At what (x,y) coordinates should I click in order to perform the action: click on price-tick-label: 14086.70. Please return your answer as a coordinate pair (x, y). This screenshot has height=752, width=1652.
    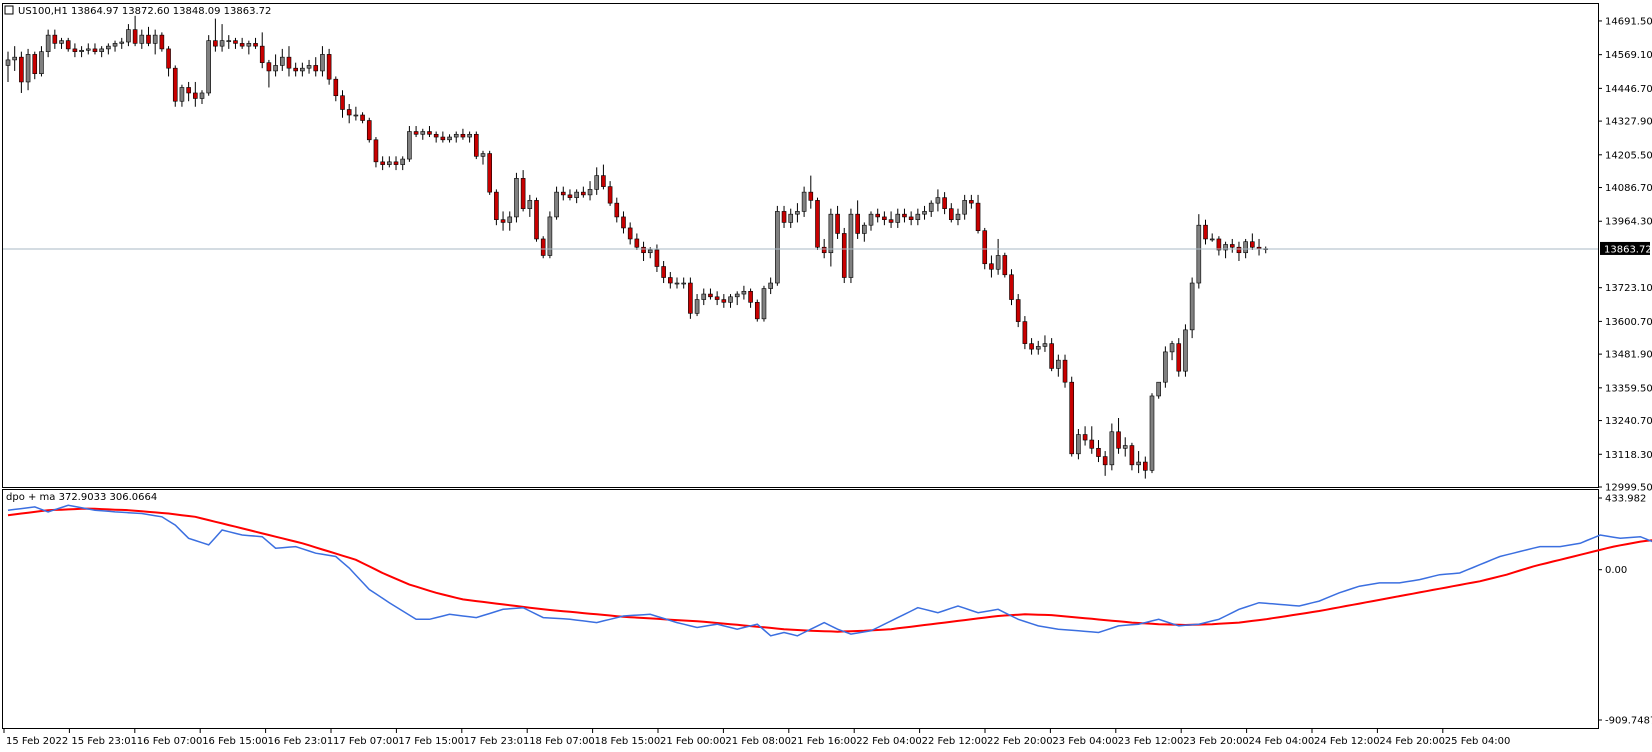
    Looking at the image, I should click on (1628, 188).